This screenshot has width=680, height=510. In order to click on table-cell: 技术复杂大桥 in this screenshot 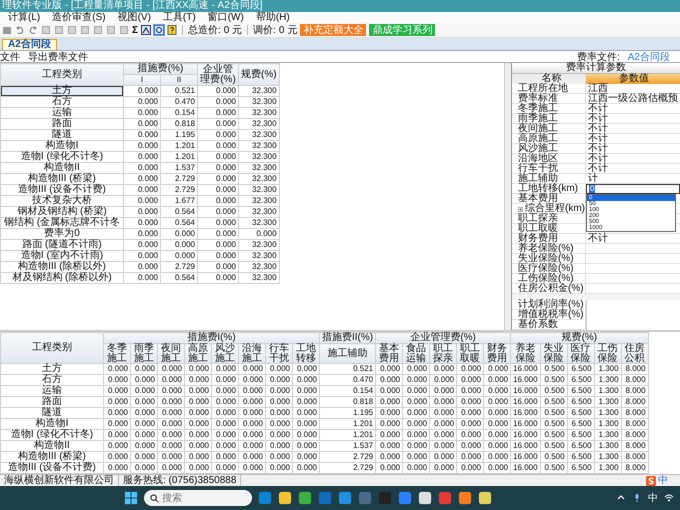, I will do `click(62, 201)`.